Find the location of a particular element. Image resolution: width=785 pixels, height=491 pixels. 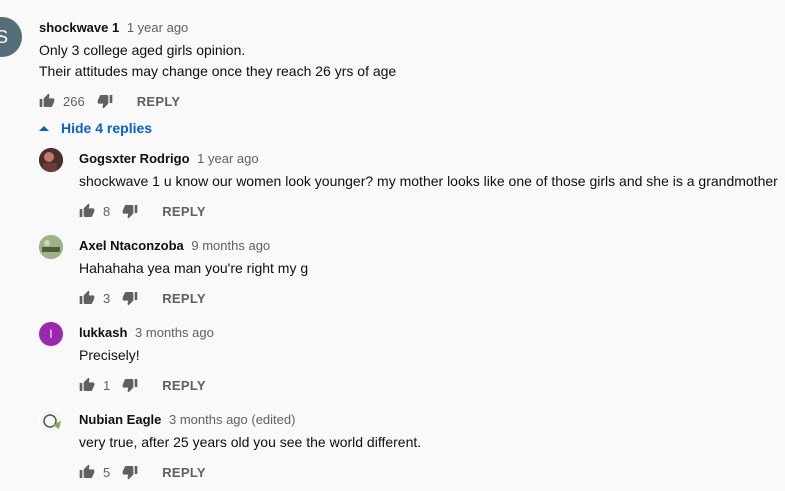

like-count: 1 is located at coordinates (107, 385).